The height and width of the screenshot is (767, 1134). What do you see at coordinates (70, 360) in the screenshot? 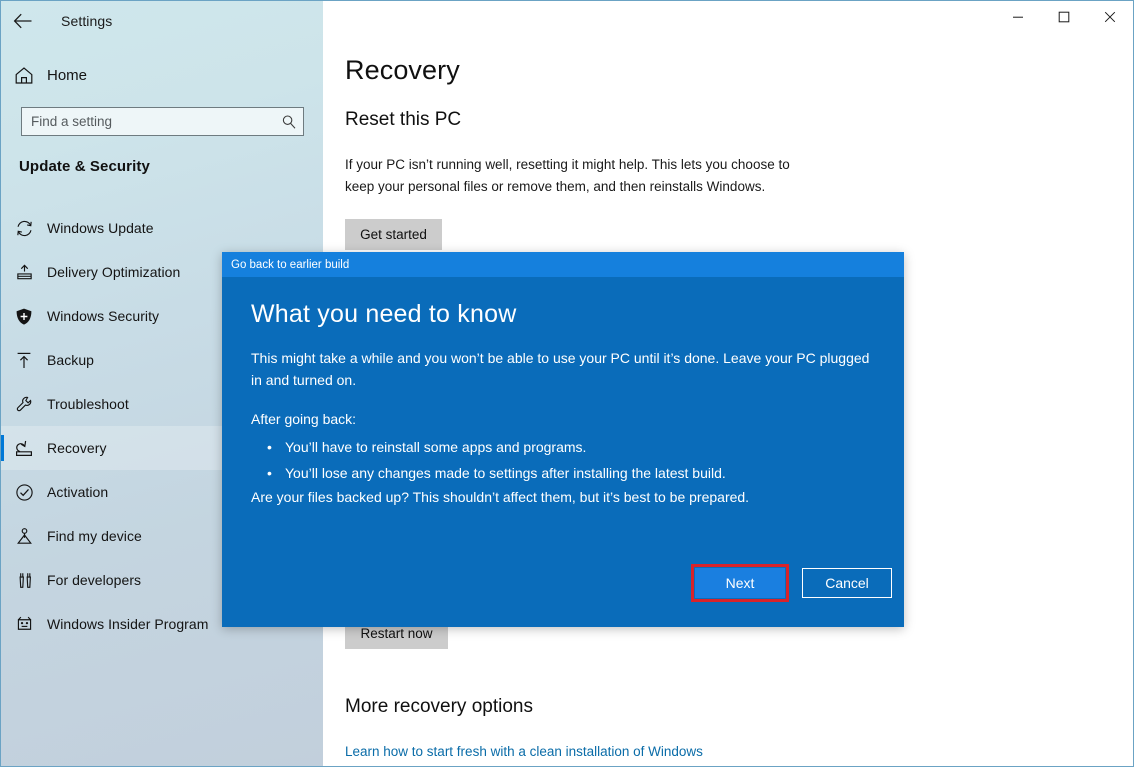
I see `sidebar-item-label: Backup` at bounding box center [70, 360].